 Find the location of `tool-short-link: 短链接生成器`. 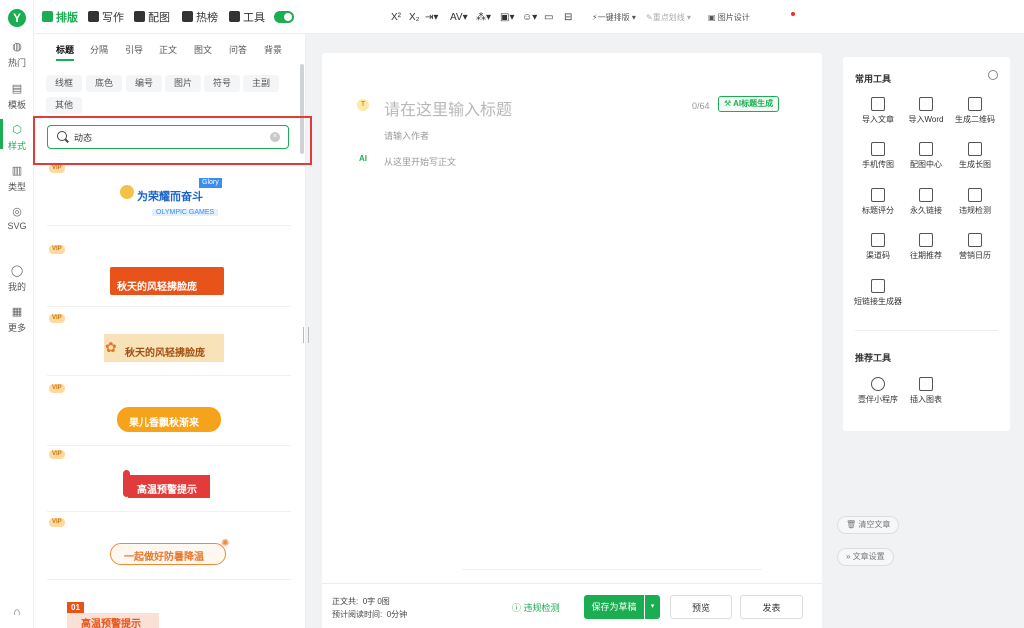

tool-short-link: 短链接生成器 is located at coordinates (878, 293).